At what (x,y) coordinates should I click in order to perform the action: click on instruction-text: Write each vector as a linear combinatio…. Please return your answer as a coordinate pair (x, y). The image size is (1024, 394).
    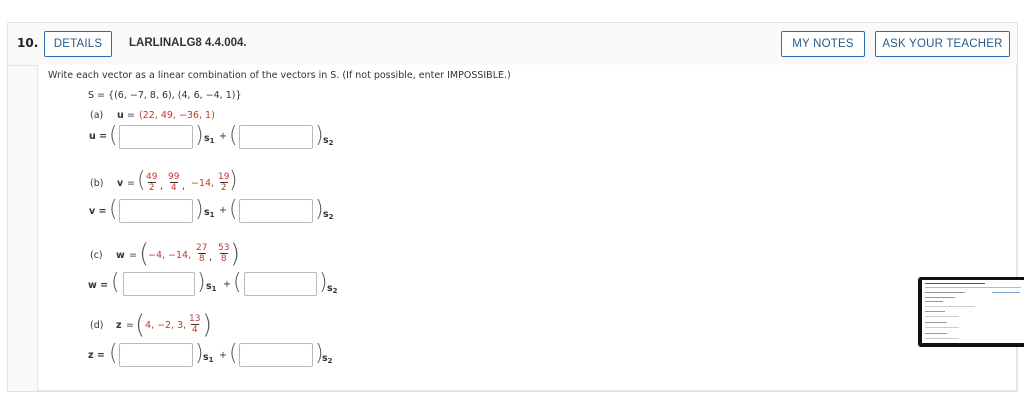
    Looking at the image, I should click on (279, 75).